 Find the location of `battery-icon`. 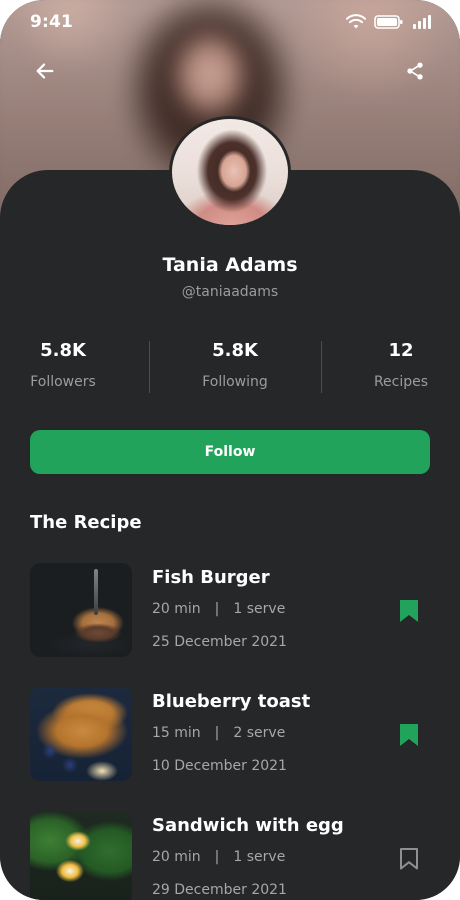

battery-icon is located at coordinates (389, 24).